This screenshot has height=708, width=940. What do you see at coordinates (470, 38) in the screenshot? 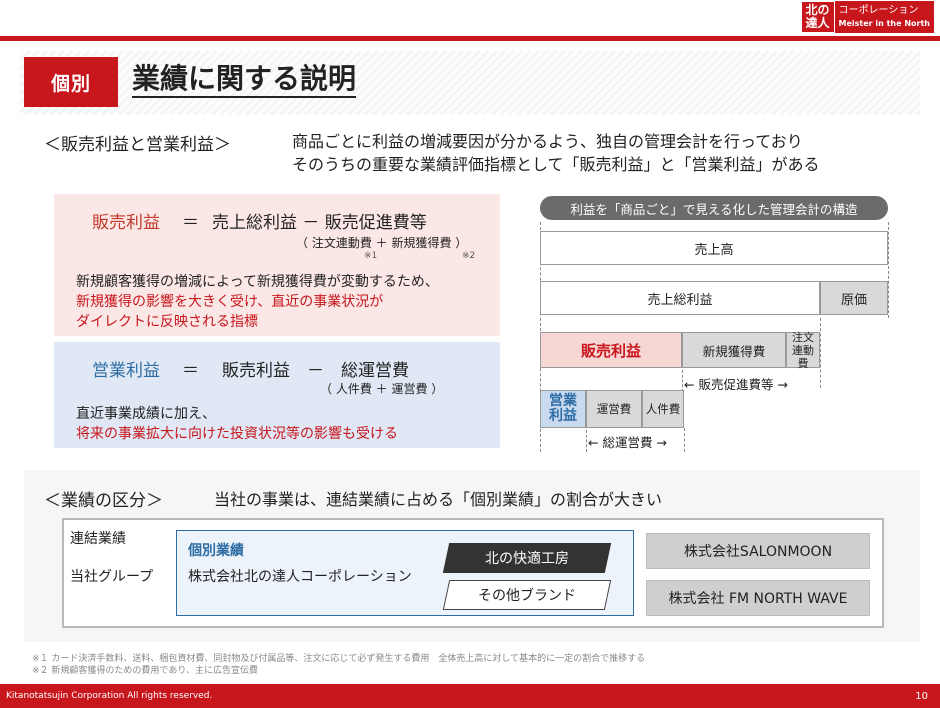
I see `header-rule` at bounding box center [470, 38].